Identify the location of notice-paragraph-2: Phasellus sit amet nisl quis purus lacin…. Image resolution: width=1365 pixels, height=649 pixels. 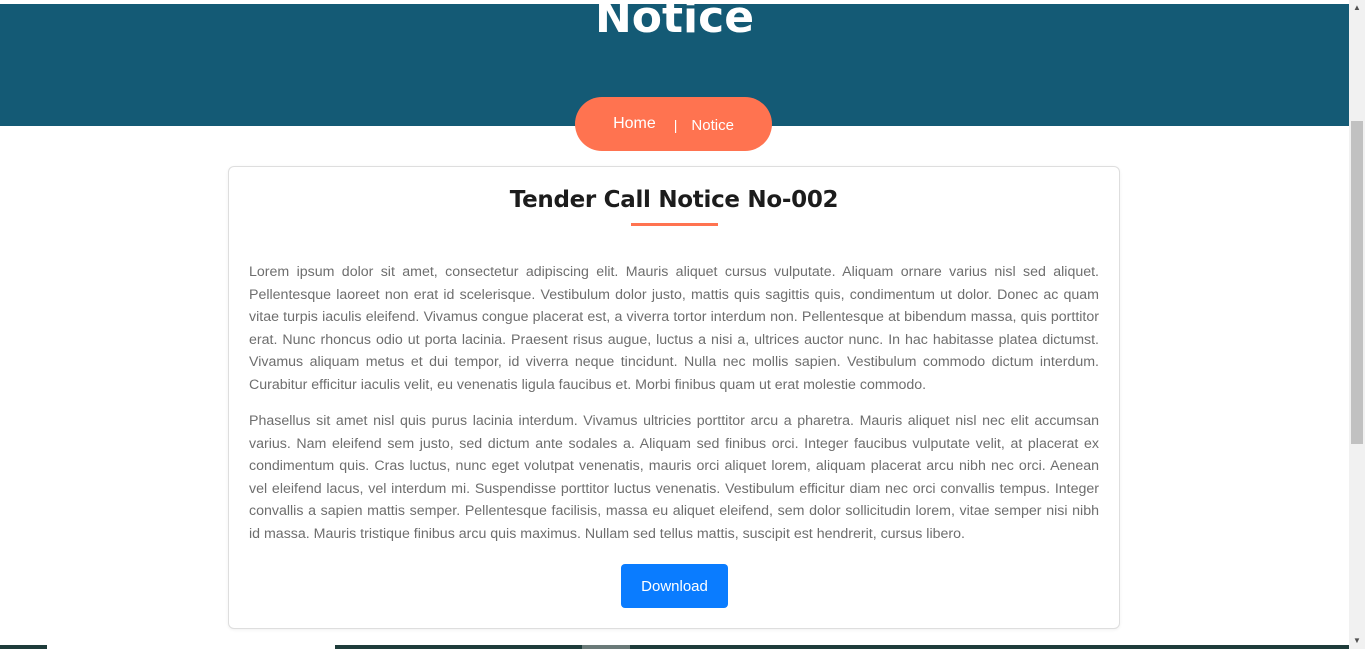
(674, 477).